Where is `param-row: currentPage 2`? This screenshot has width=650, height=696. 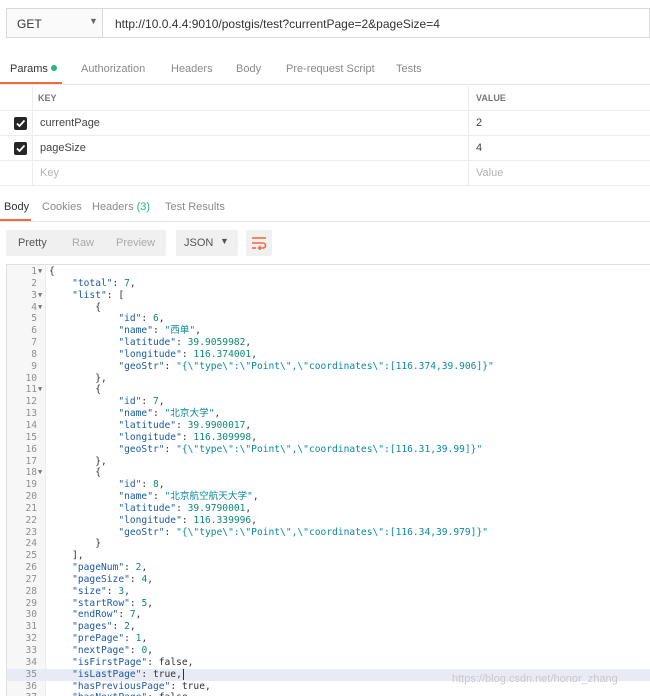 param-row: currentPage 2 is located at coordinates (325, 123).